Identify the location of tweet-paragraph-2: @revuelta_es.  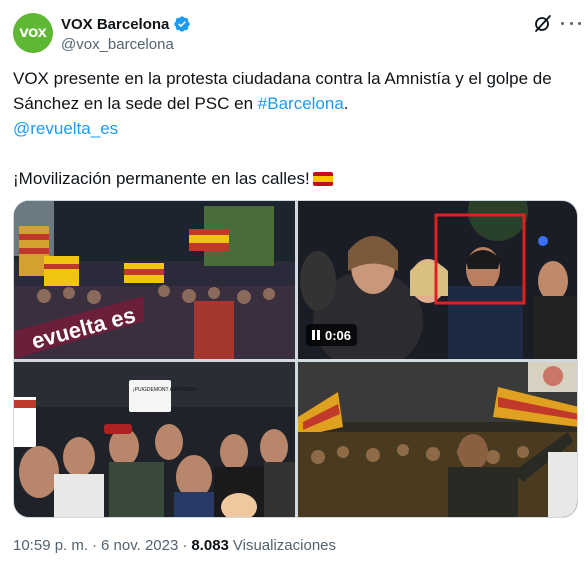
(294, 128).